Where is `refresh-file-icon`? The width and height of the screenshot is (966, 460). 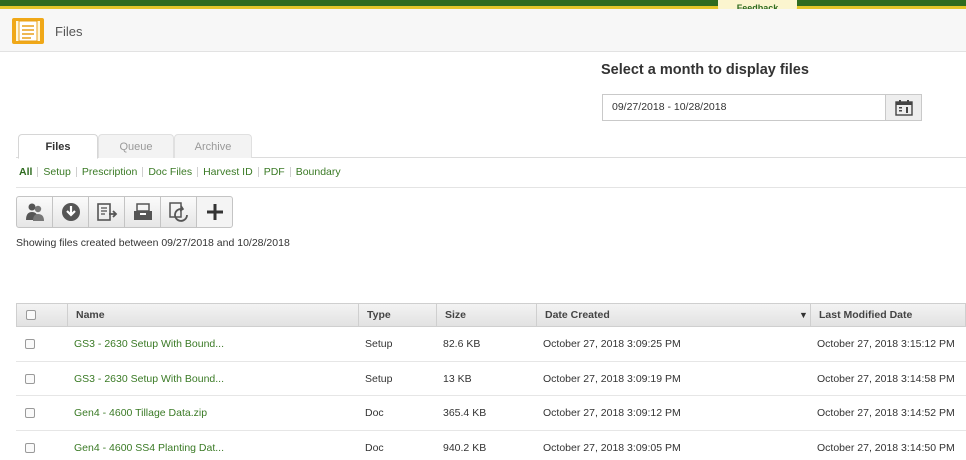
refresh-file-icon is located at coordinates (178, 212).